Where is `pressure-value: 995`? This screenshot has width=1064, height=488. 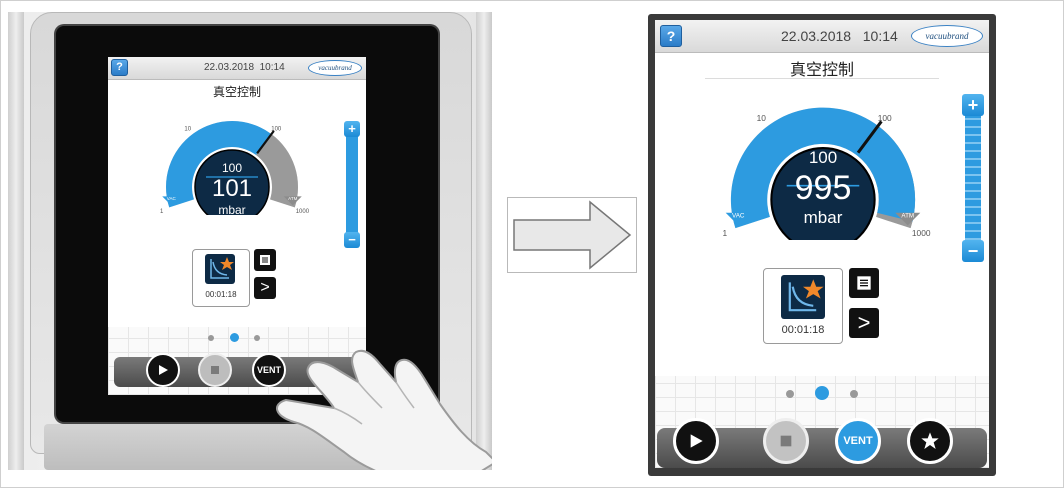 pressure-value: 995 is located at coordinates (823, 188).